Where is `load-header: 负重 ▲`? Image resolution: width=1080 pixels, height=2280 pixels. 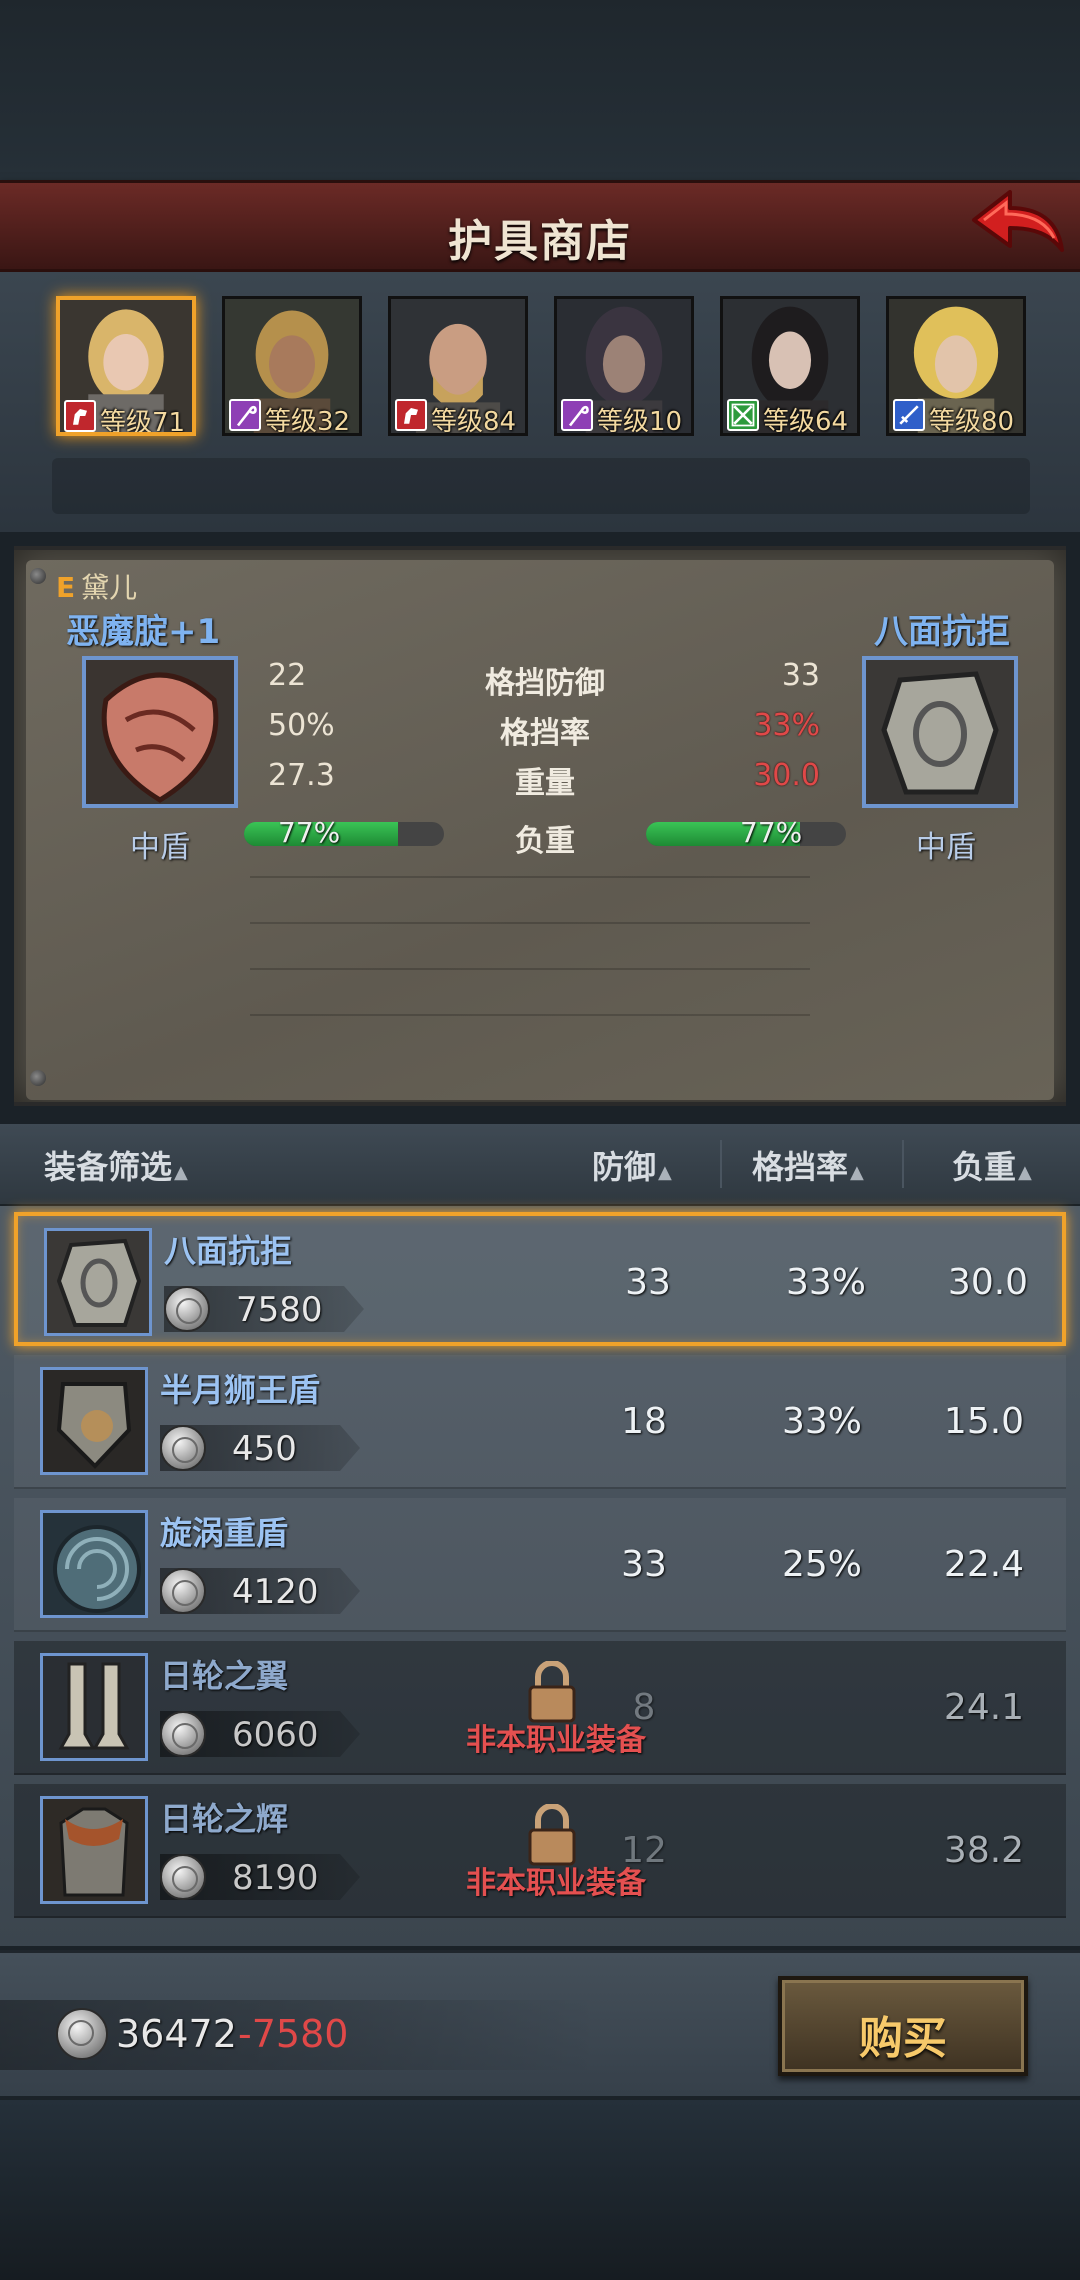 load-header: 负重 ▲ is located at coordinates (992, 1165).